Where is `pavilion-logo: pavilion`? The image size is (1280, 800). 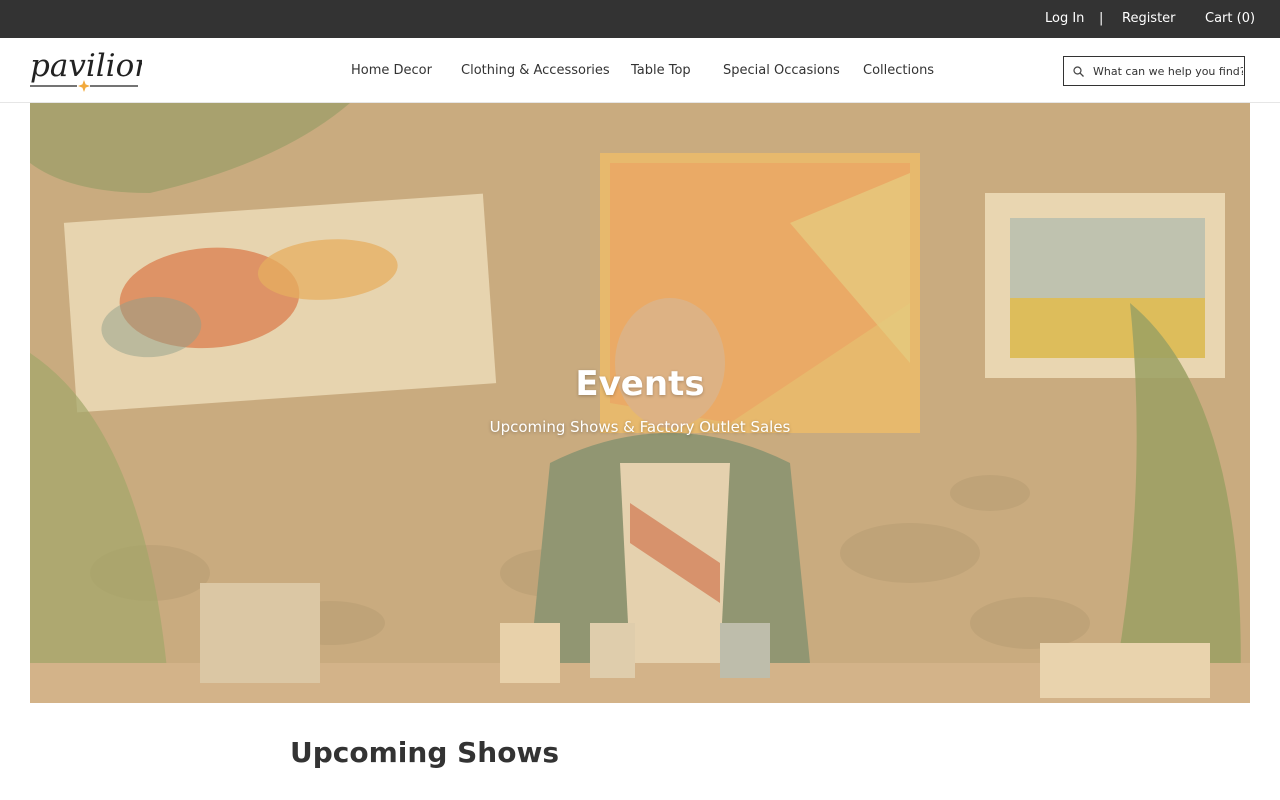
pavilion-logo: pavilion is located at coordinates (92, 69).